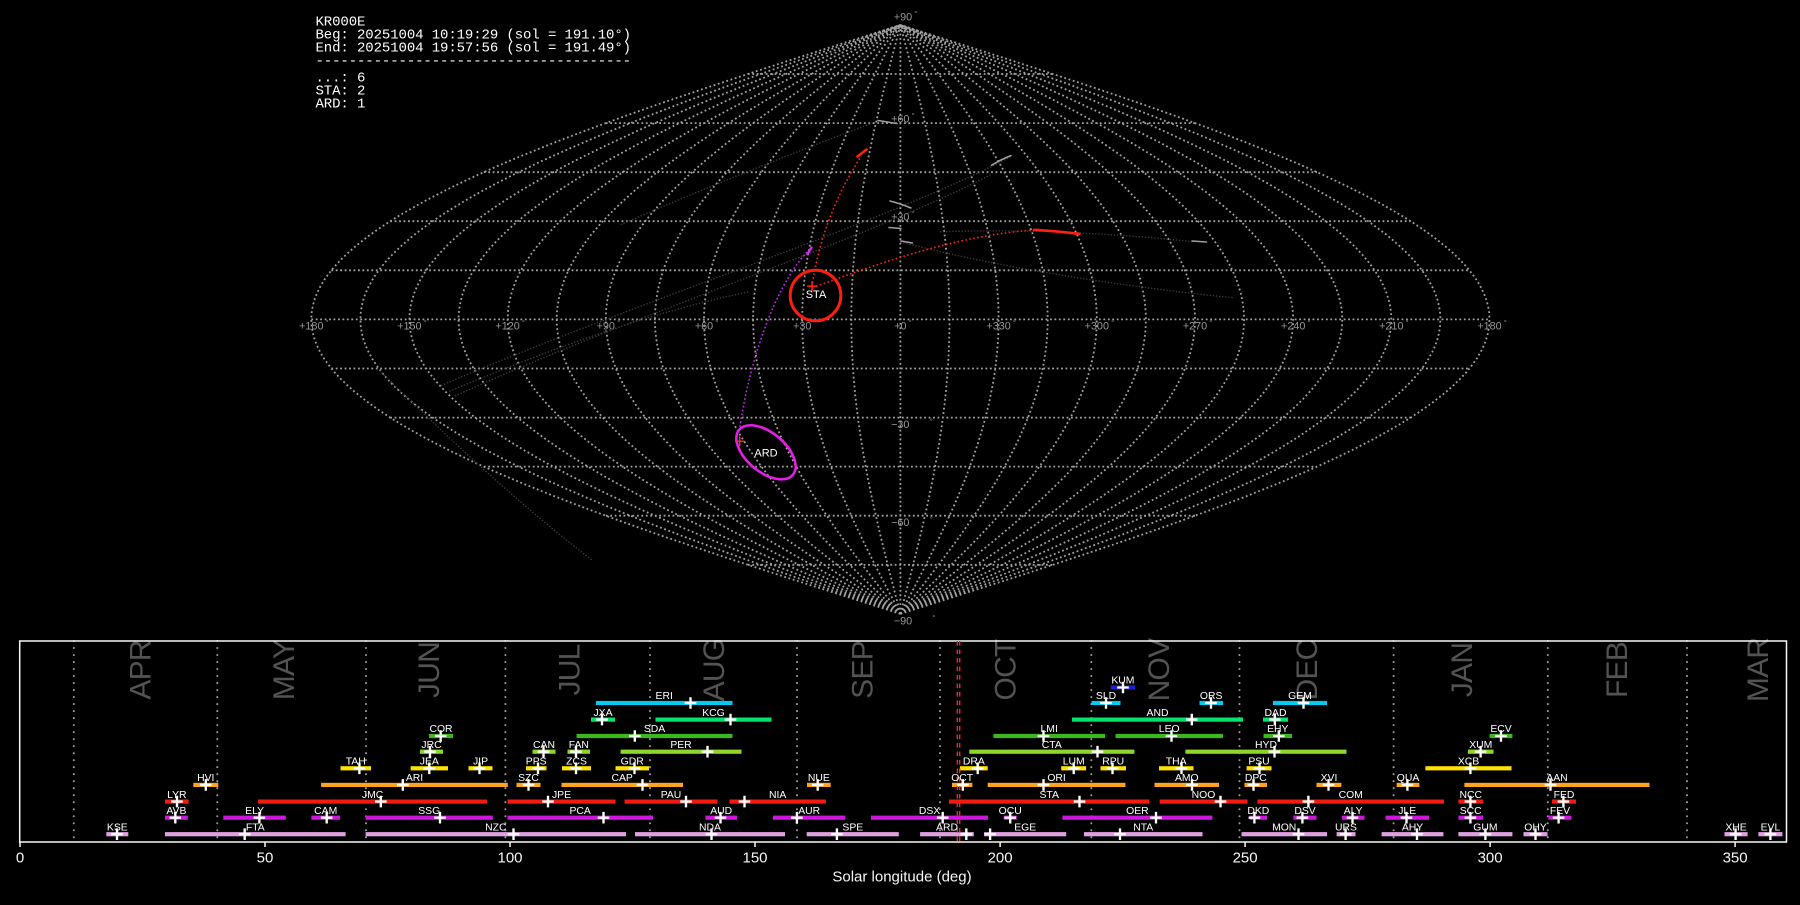 The height and width of the screenshot is (905, 1800). Describe the element at coordinates (1470, 795) in the screenshot. I see `svg-text: NCC` at that location.